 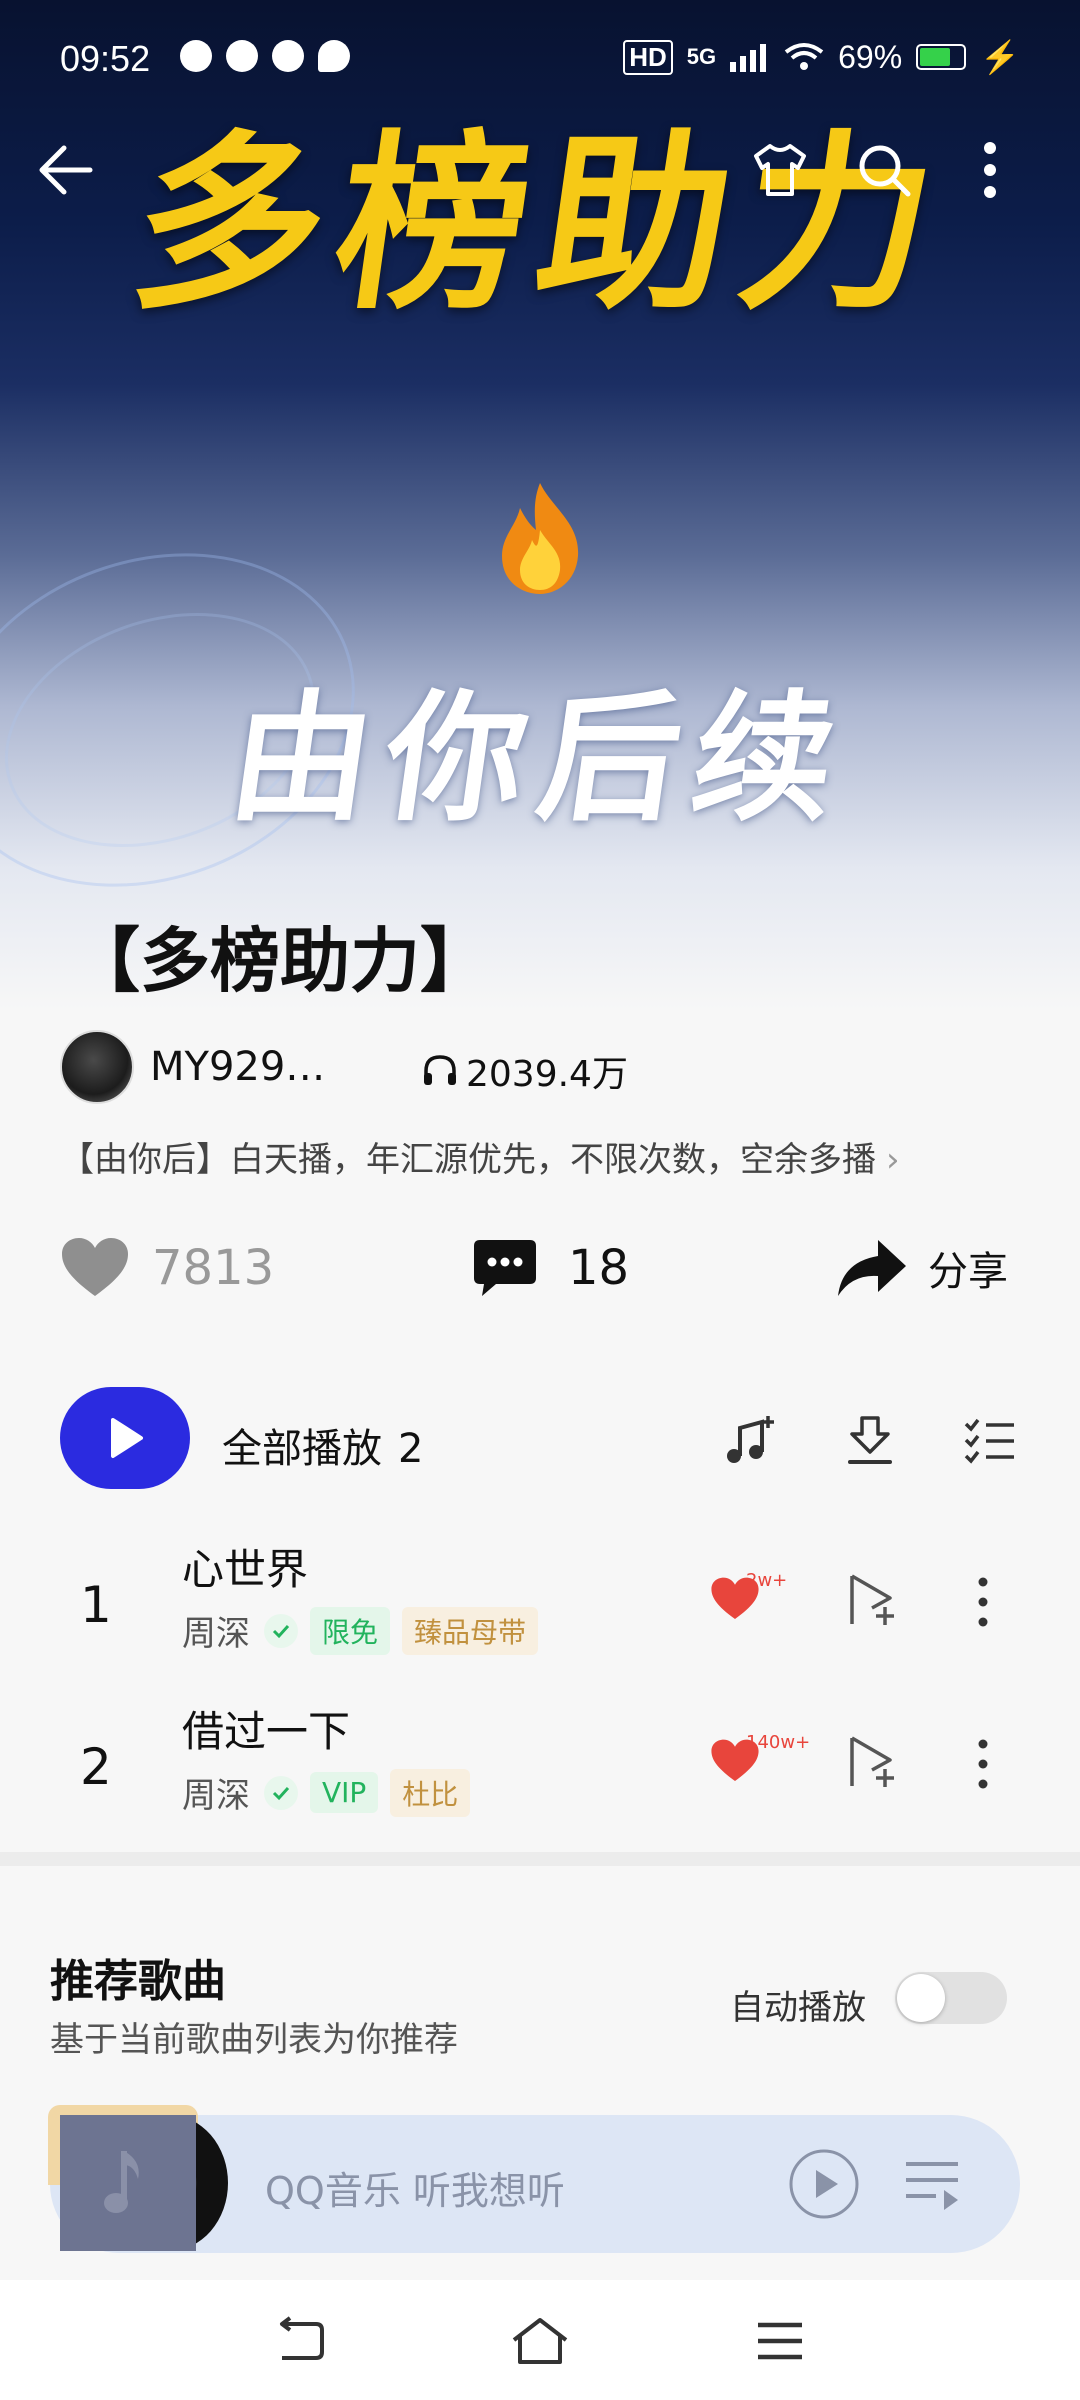 I want to click on mini-play-button, so click(x=824, y=2186).